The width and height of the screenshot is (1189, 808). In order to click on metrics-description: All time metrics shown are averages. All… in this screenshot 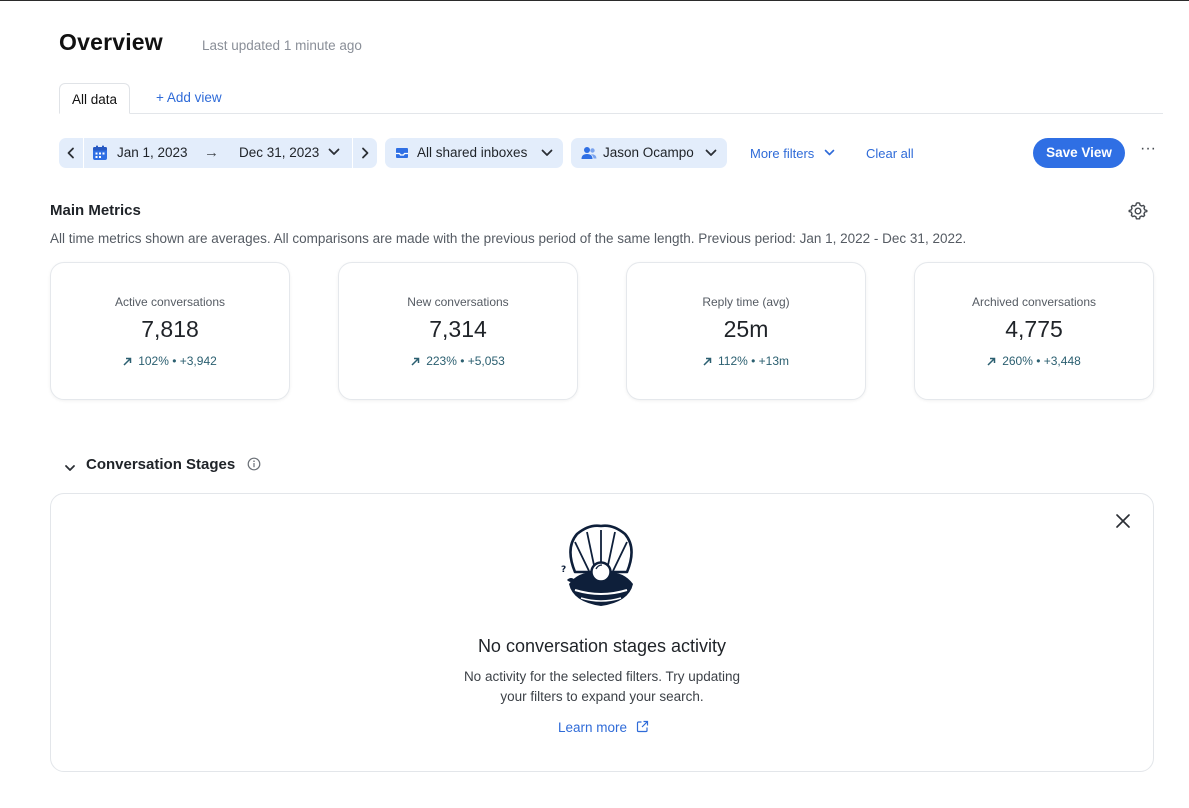, I will do `click(508, 238)`.